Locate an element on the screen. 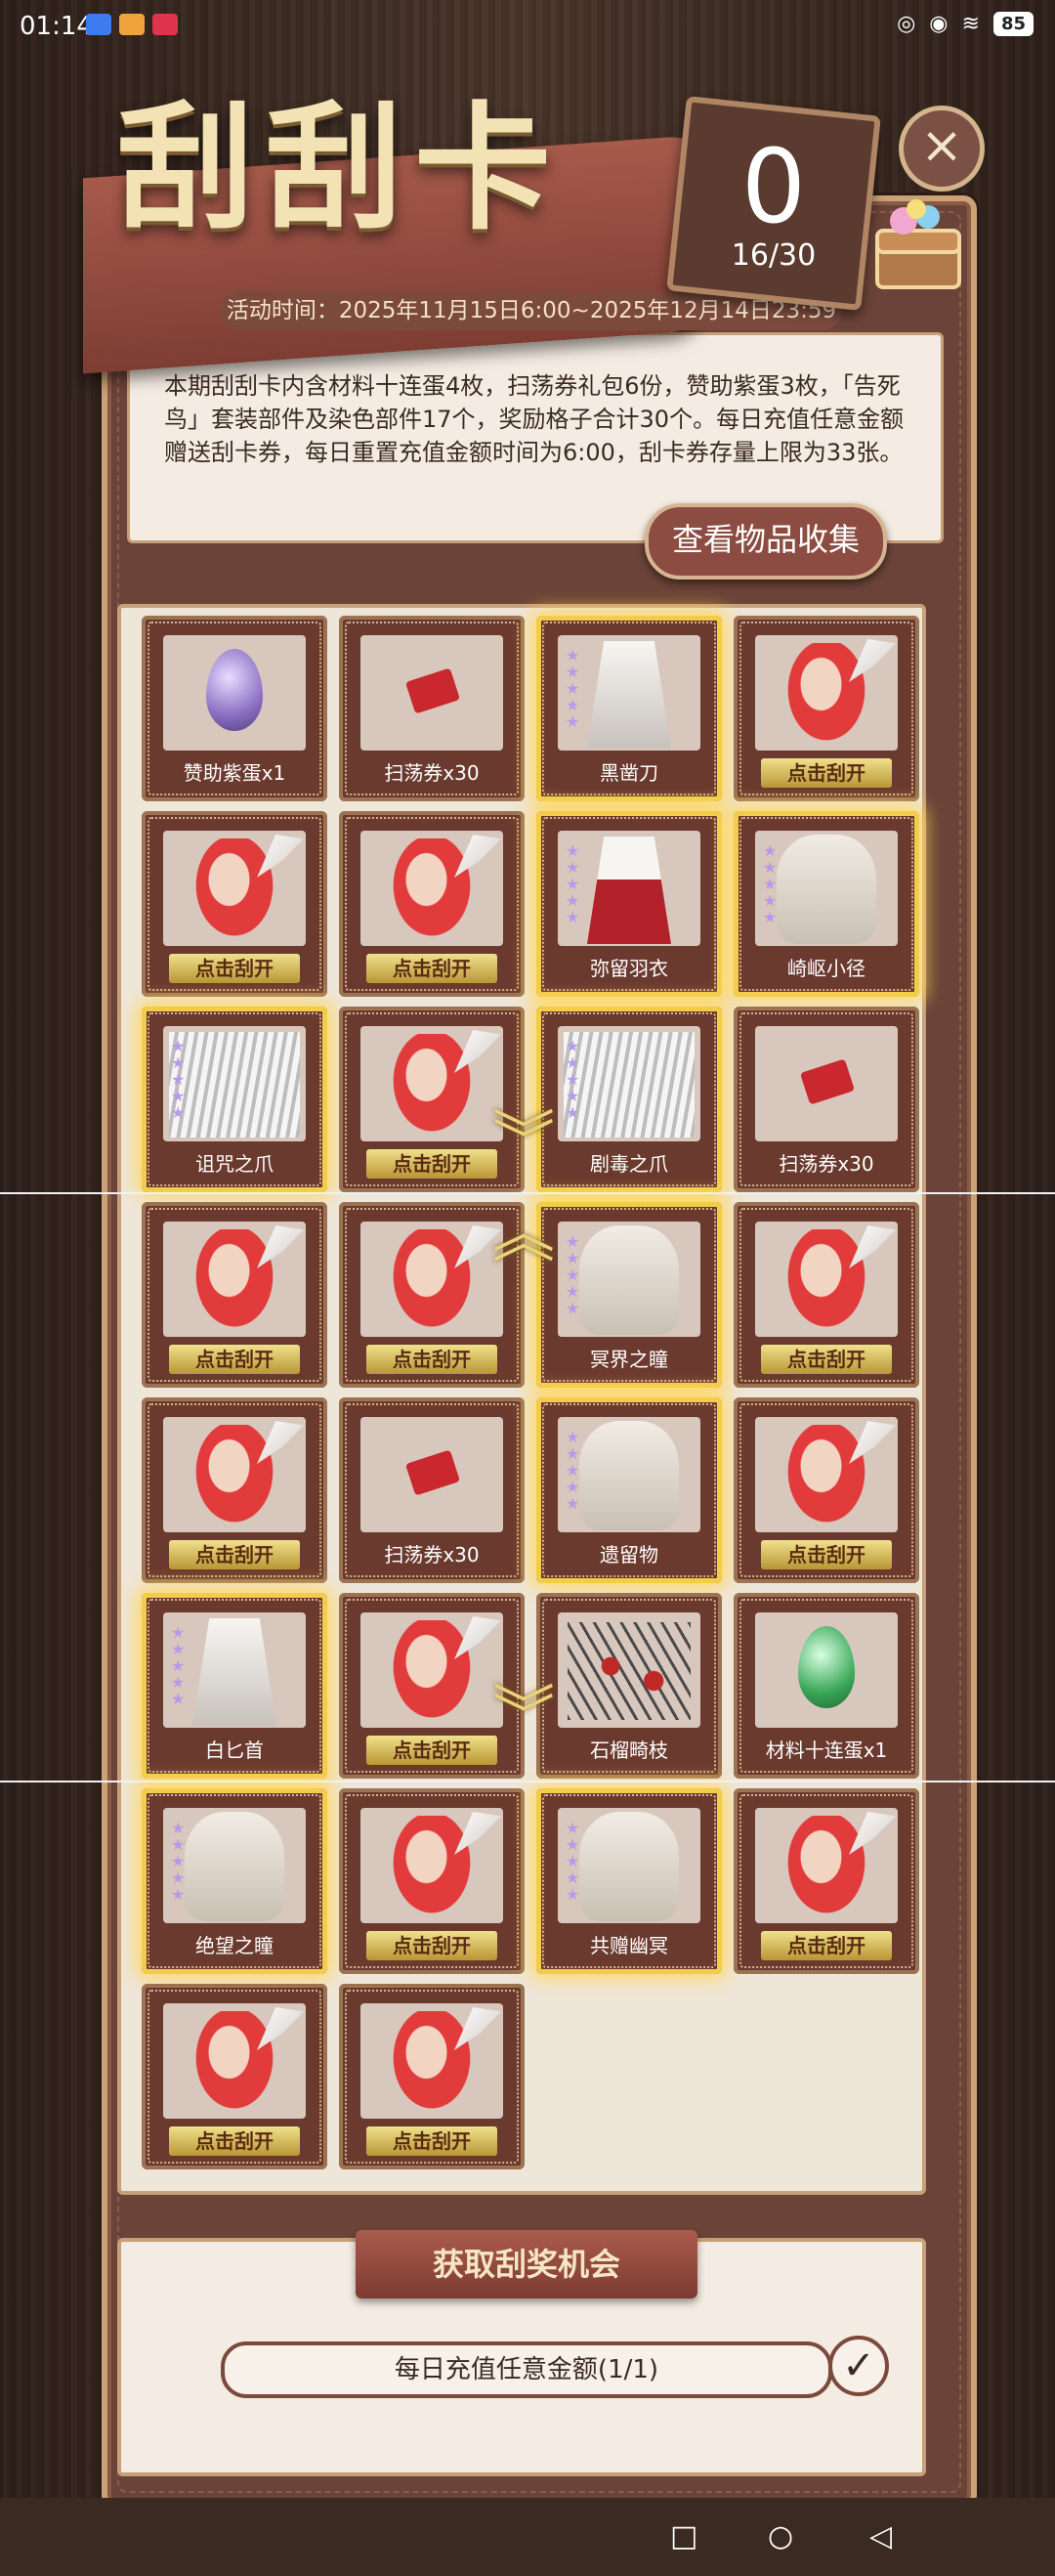  scratch-card-revealed: ★ ★ ★ ★ ★ 剧毒之爪 is located at coordinates (629, 1099).